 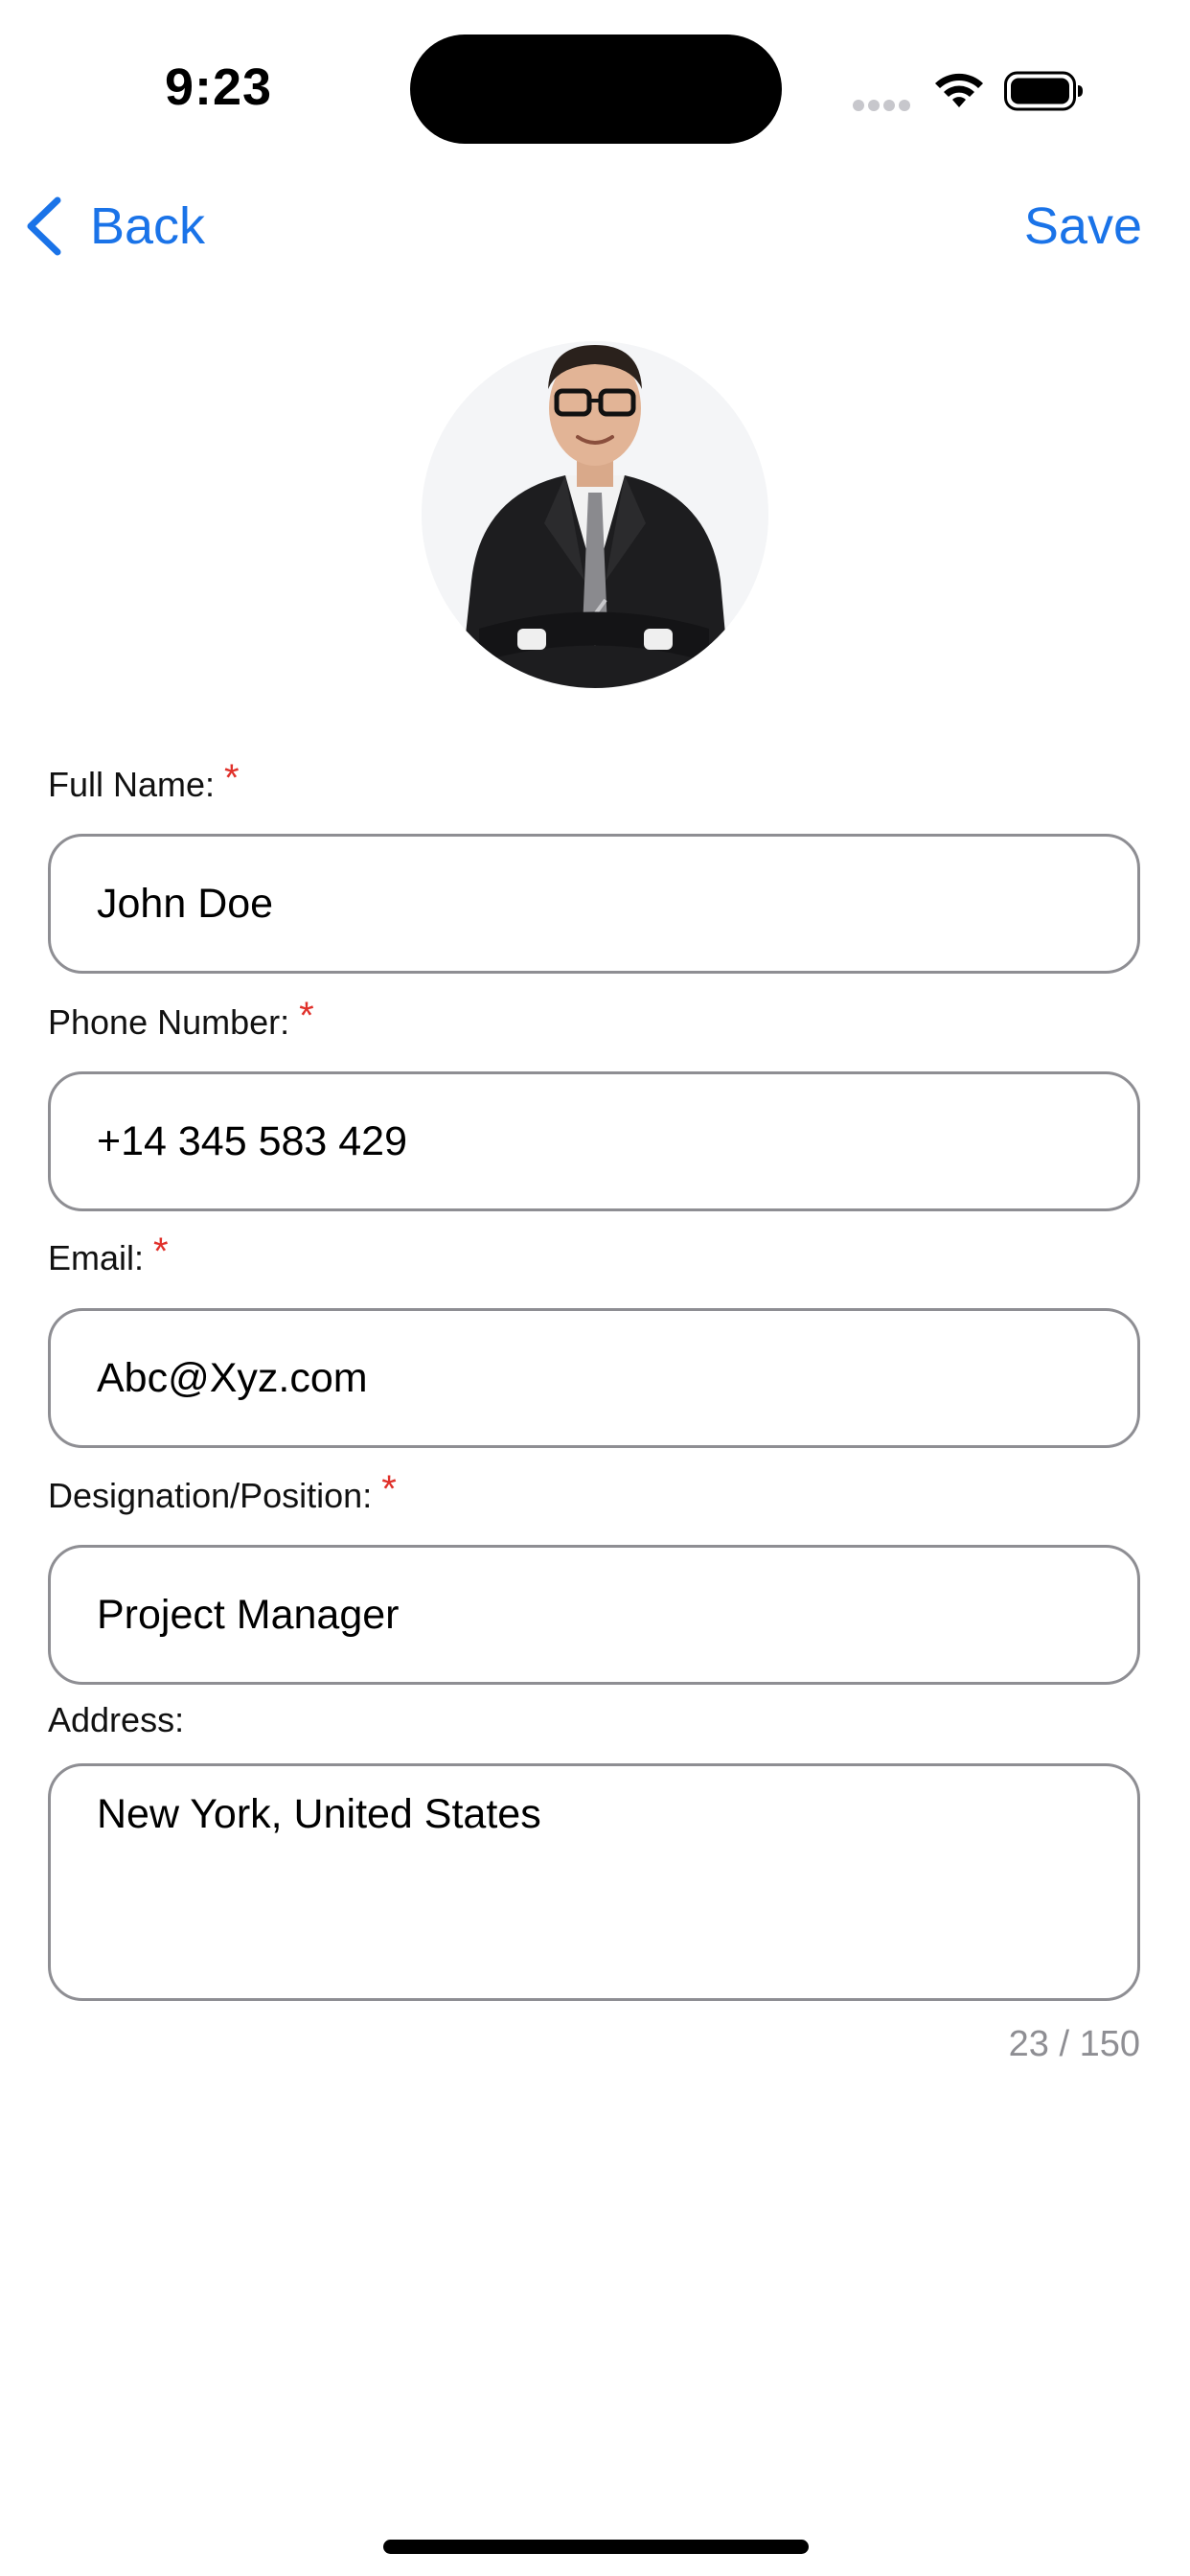 I want to click on status-time: 9:23, so click(x=219, y=87).